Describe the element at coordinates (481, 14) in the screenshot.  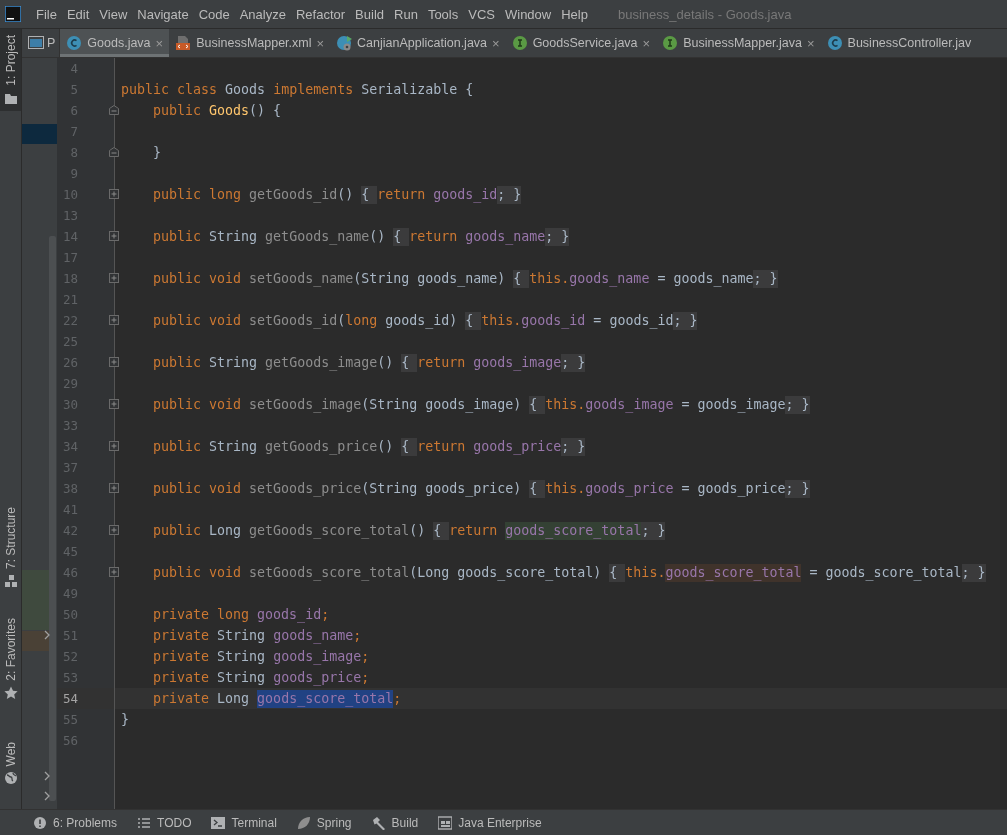
I see `menu-item: VCS` at that location.